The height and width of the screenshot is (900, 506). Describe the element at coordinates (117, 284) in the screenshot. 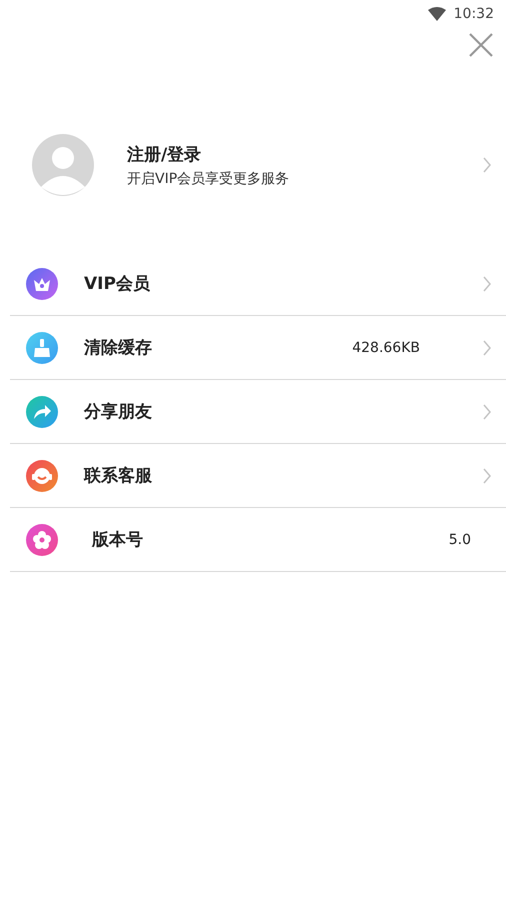

I see `menu-label: VIP会员` at that location.